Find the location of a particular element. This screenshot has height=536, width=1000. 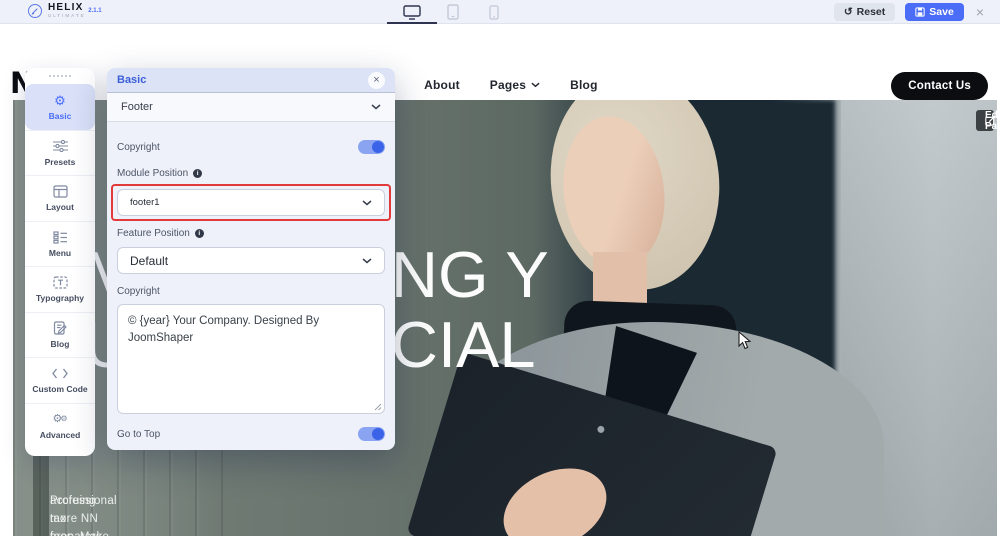

sidebar-item-label: Layout is located at coordinates (60, 207).